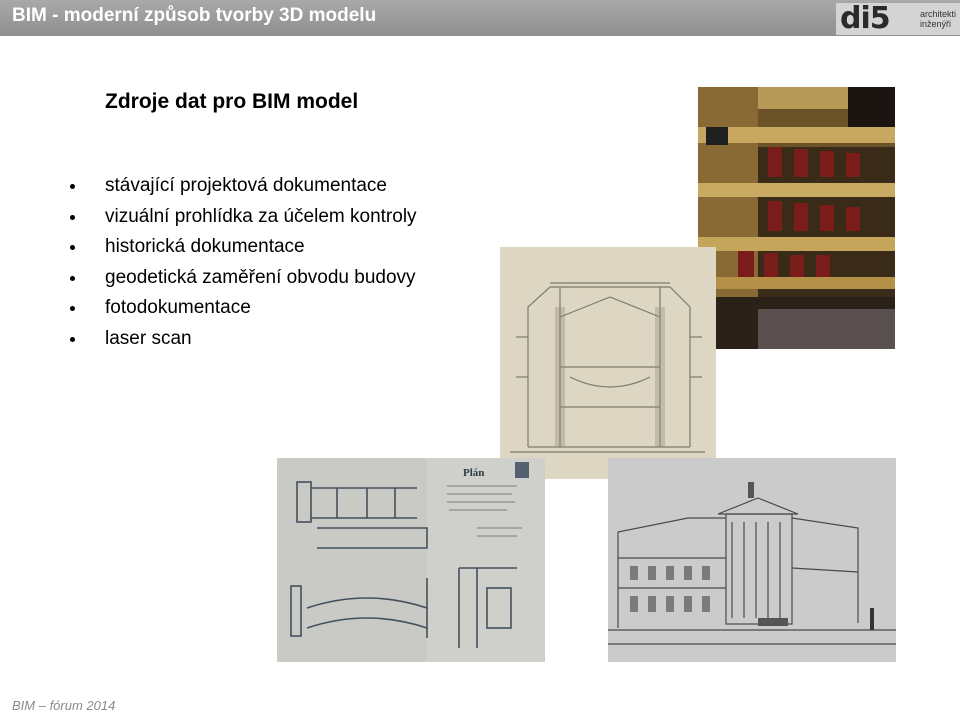  What do you see at coordinates (608, 363) in the screenshot?
I see `section-drawing-photo` at bounding box center [608, 363].